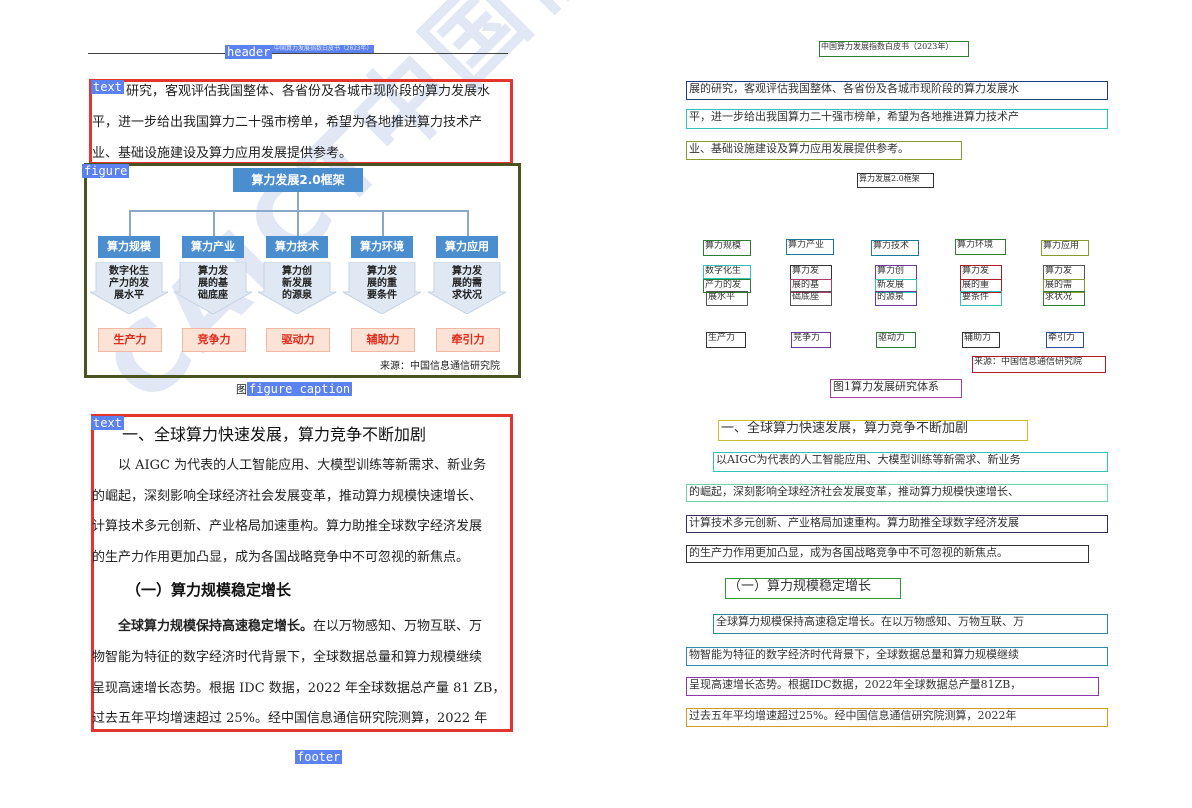  I want to click on diagram-desc-technology: 算力创 新发展 的源泉, so click(297, 283).